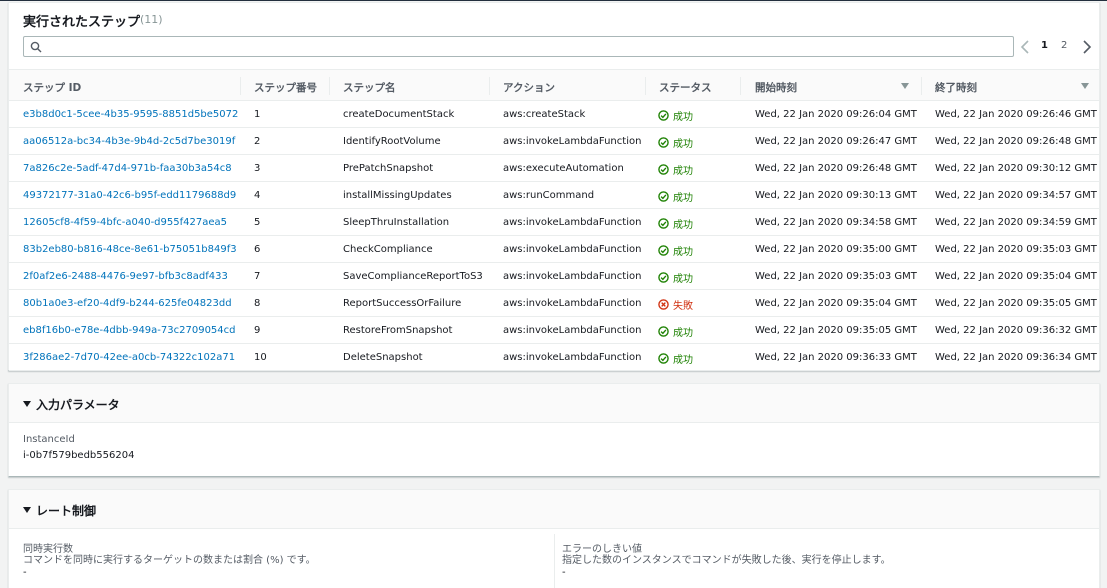  Describe the element at coordinates (257, 276) in the screenshot. I see `step-number: 7` at that location.